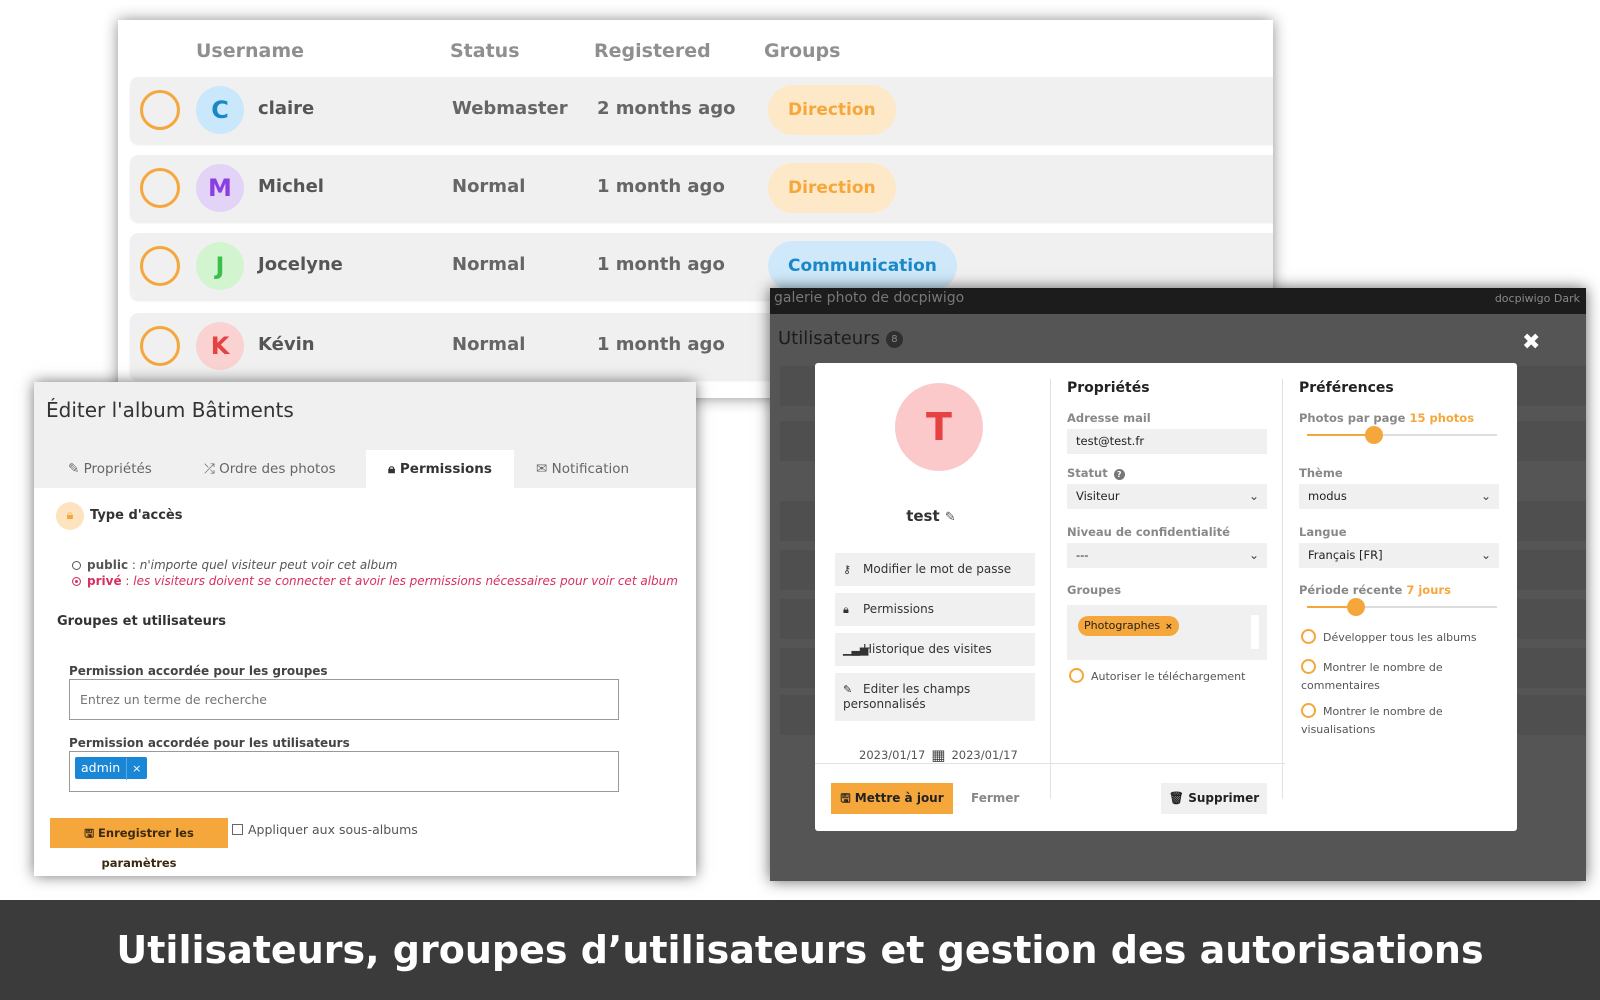  What do you see at coordinates (802, 51) in the screenshot?
I see `column-groups: Groups` at bounding box center [802, 51].